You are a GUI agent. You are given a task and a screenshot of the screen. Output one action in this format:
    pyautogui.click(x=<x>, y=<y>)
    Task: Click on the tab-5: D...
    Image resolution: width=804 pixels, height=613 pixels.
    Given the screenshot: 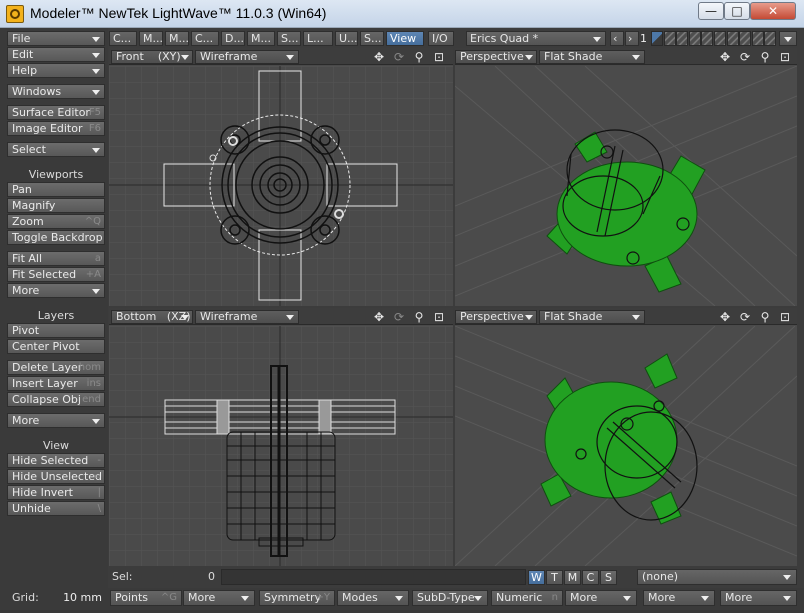 What is the action you would take?
    pyautogui.click(x=233, y=38)
    